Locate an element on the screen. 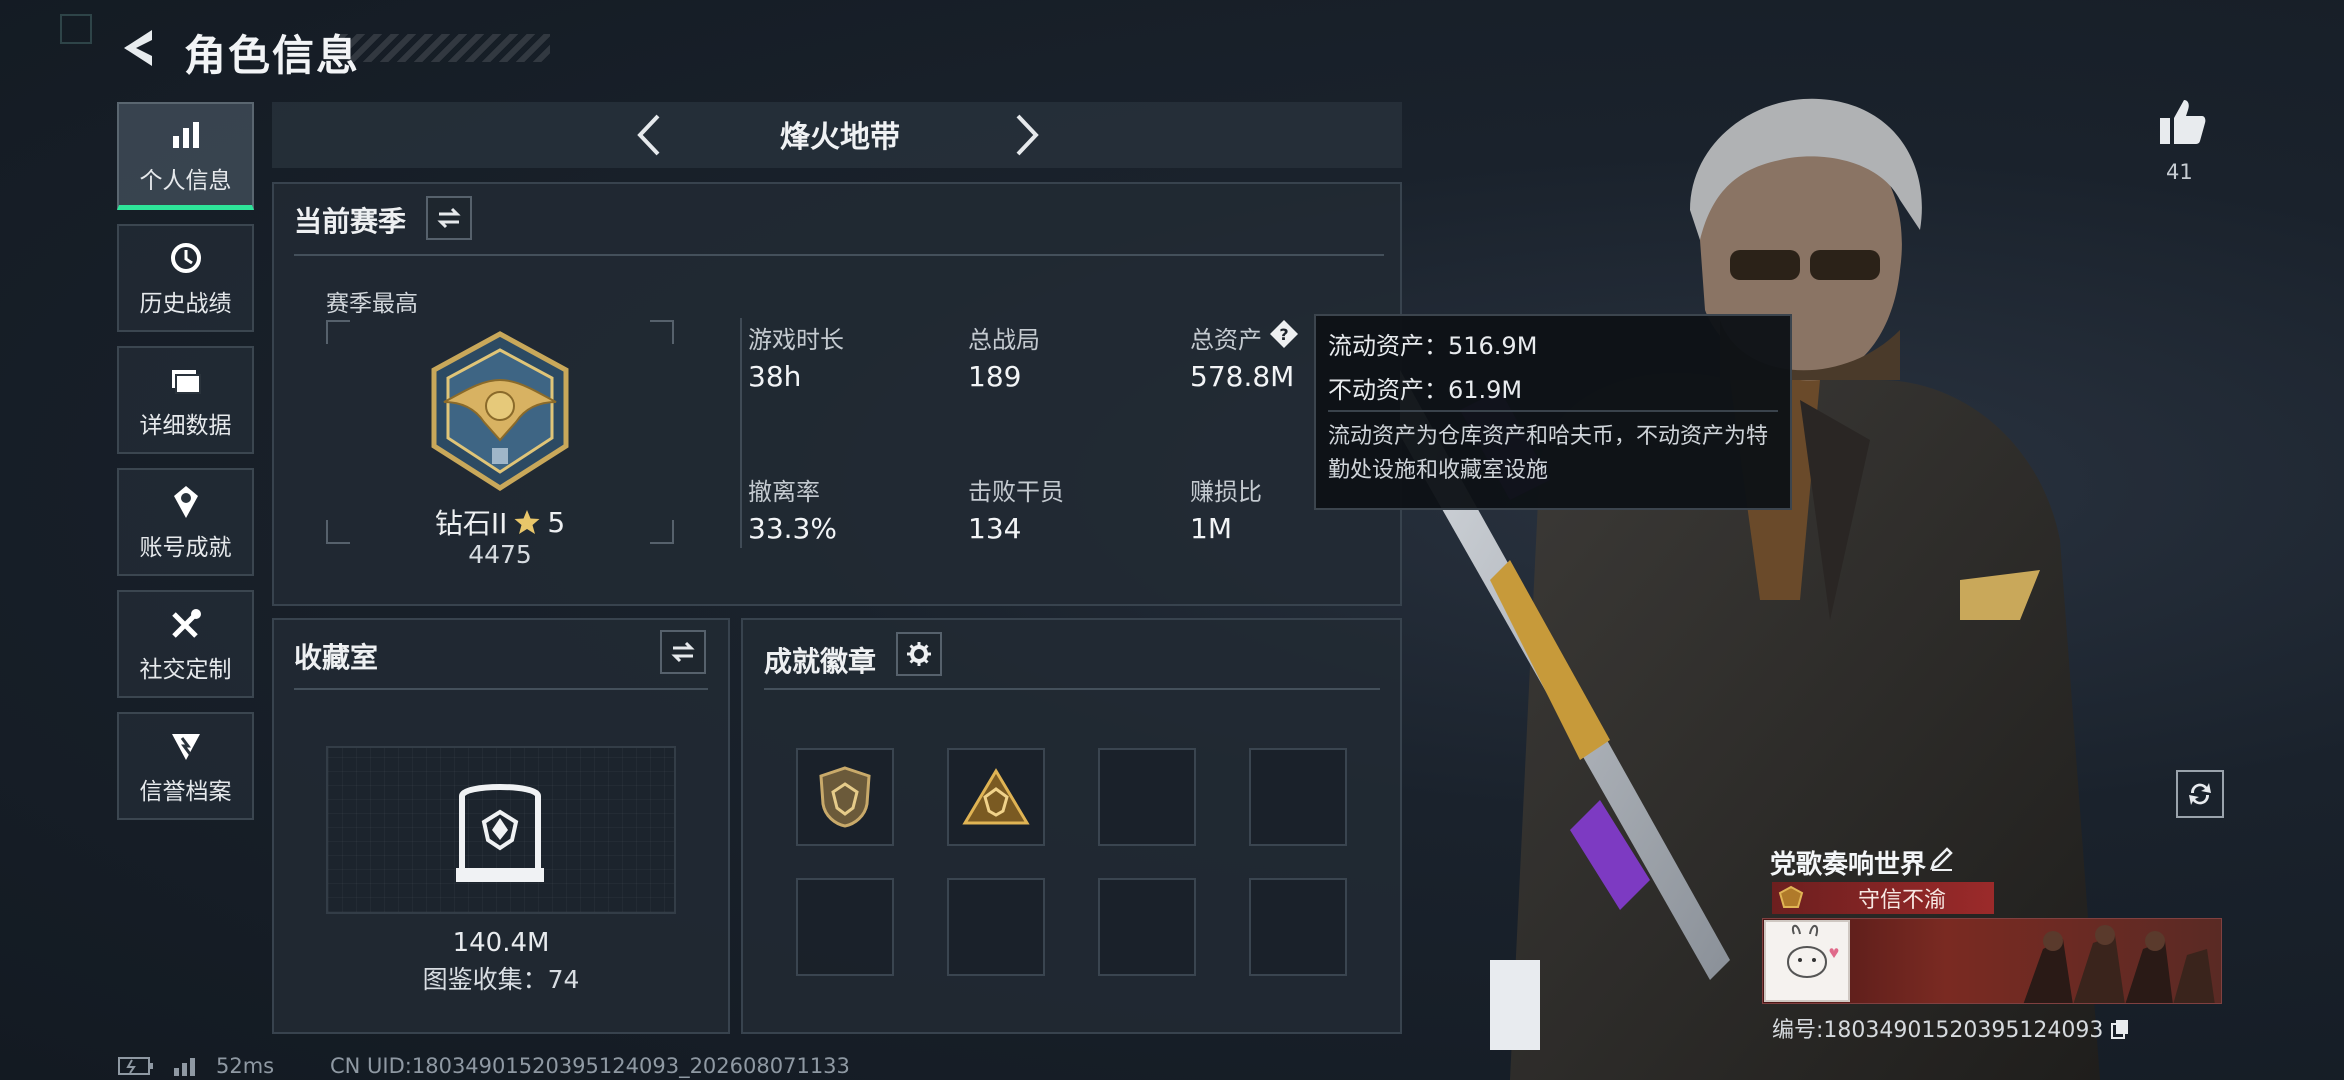  tools-icon is located at coordinates (186, 624).